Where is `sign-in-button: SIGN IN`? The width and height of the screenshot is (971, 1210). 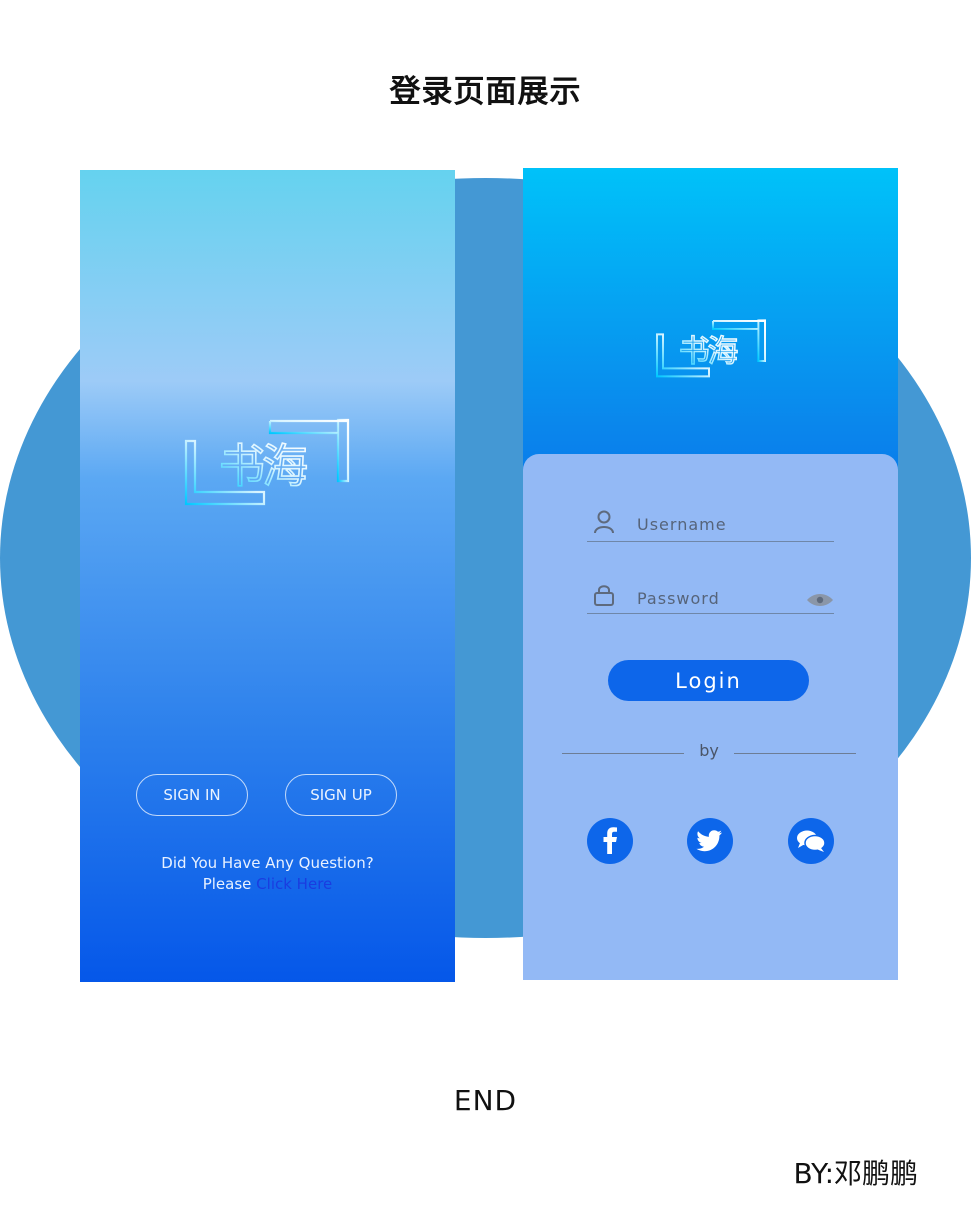 sign-in-button: SIGN IN is located at coordinates (192, 795).